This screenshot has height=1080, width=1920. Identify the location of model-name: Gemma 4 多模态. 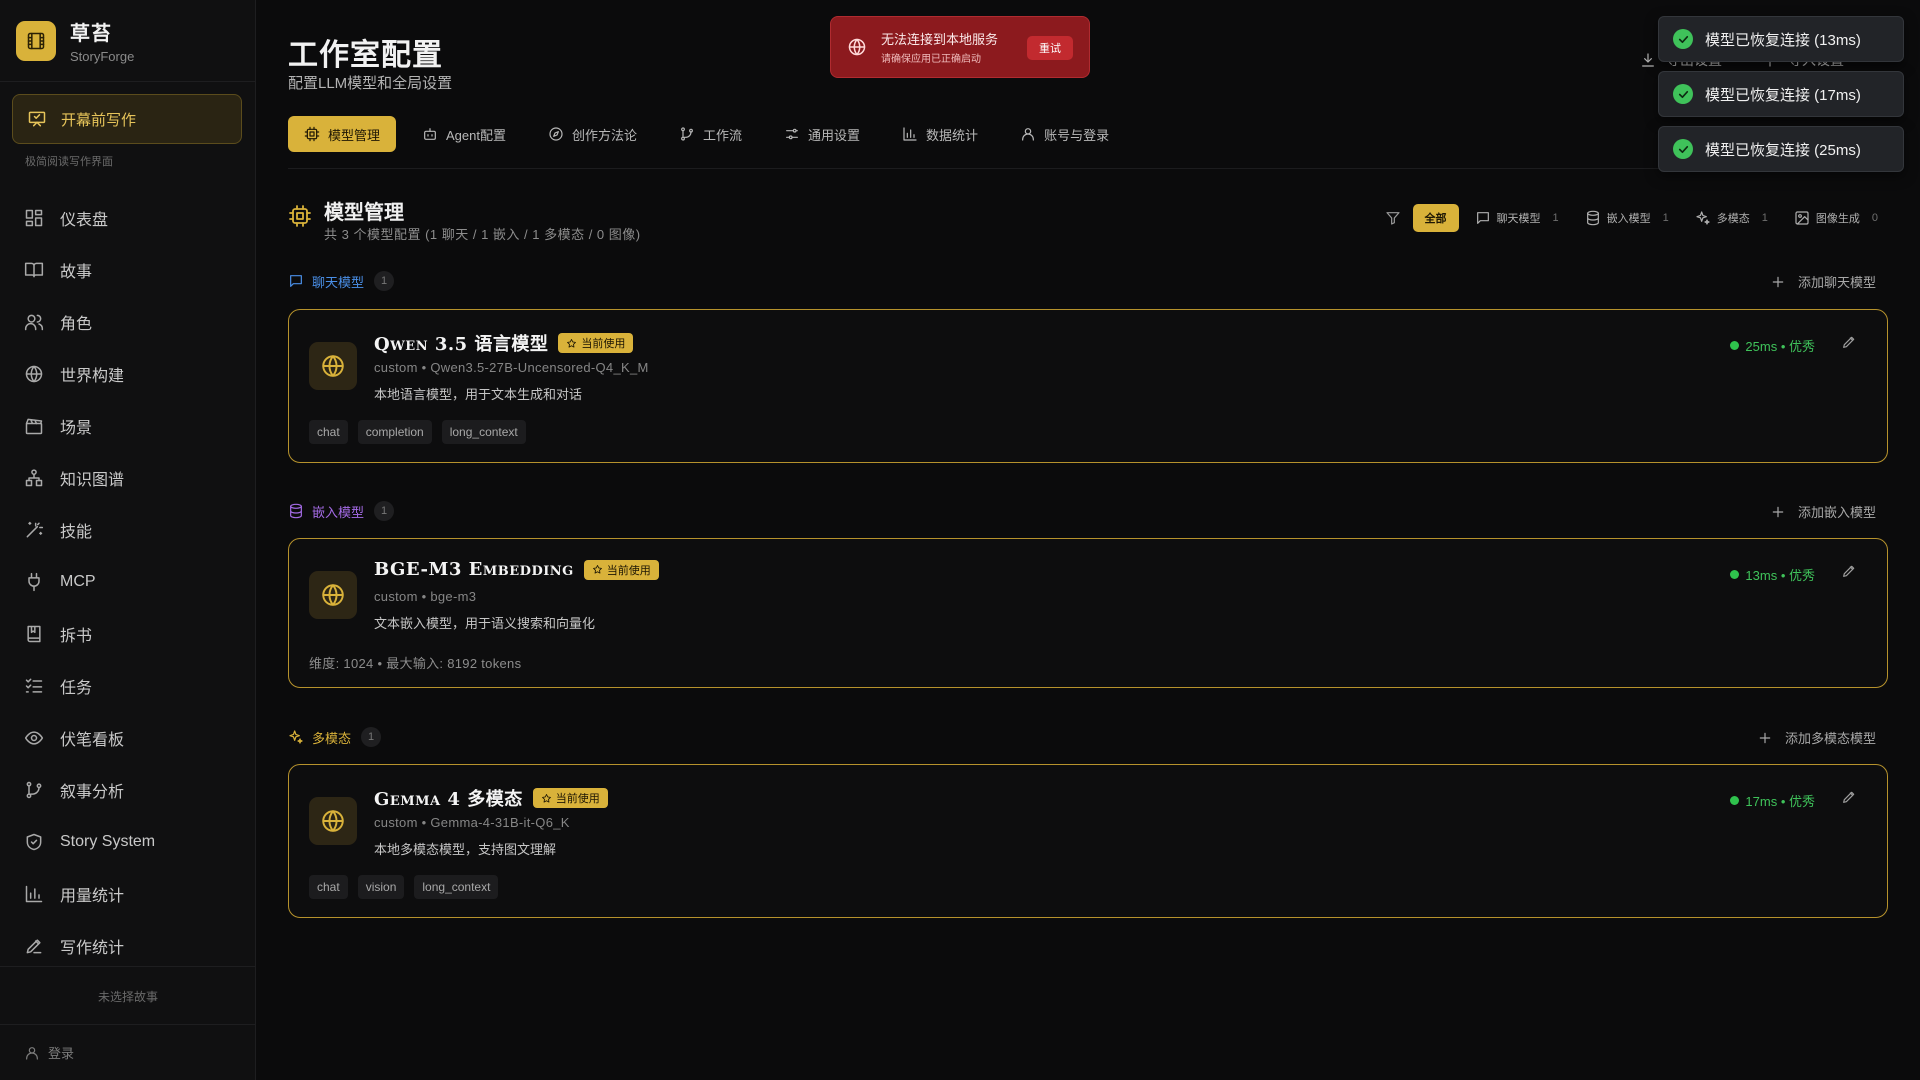
(448, 799).